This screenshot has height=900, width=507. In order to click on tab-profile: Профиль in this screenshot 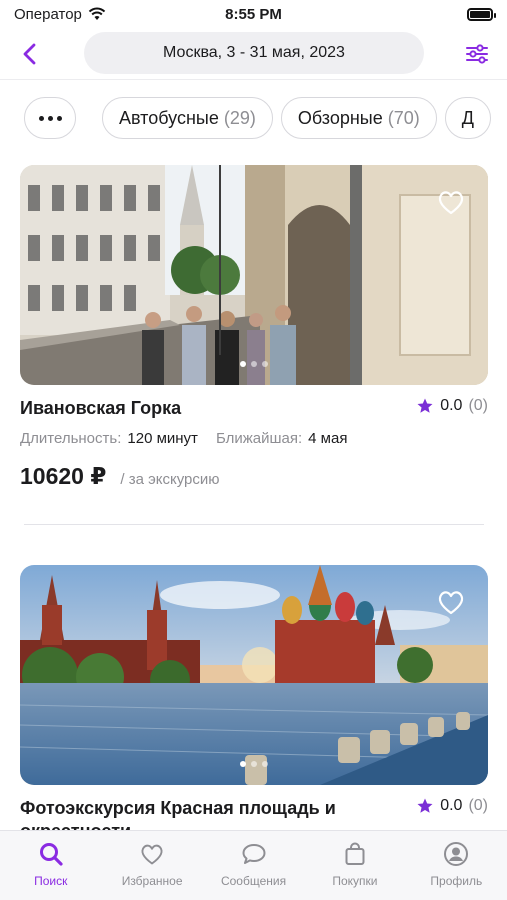, I will do `click(456, 865)`.